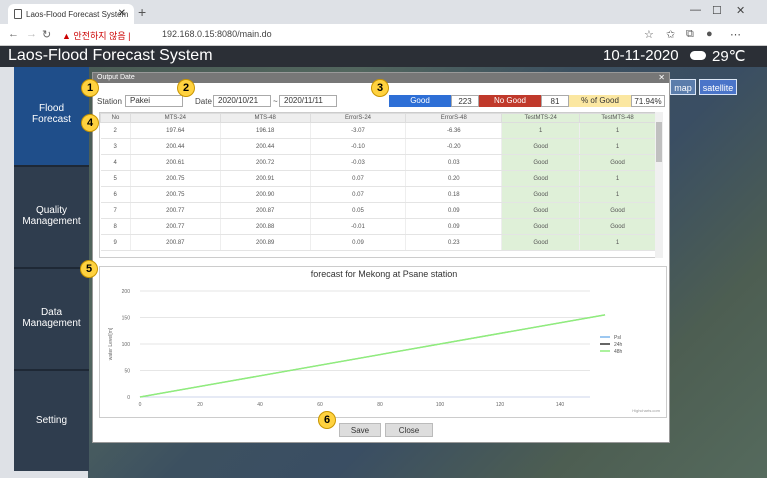 The image size is (767, 478). I want to click on reload-icon: ↻, so click(46, 34).